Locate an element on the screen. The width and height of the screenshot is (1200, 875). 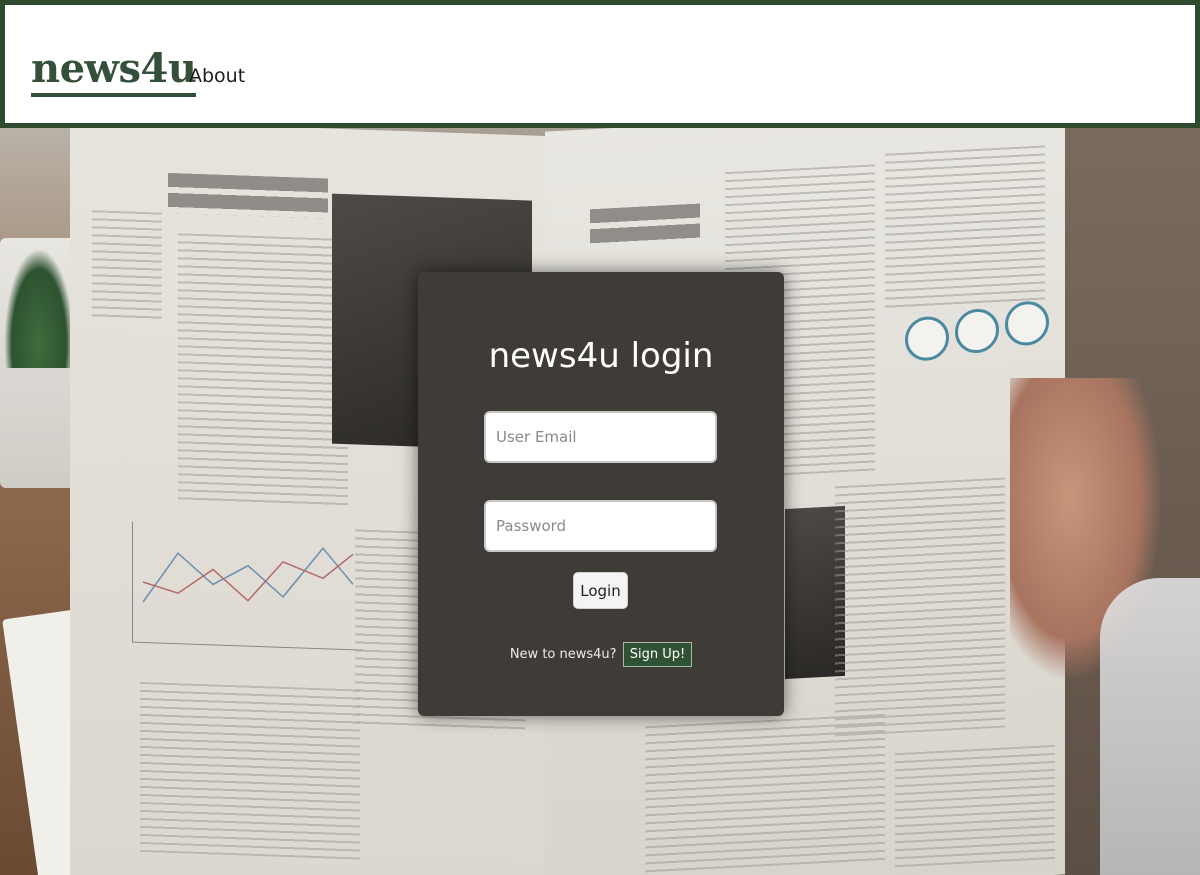
signup-row: New to news4u? Sign Up! is located at coordinates (601, 654).